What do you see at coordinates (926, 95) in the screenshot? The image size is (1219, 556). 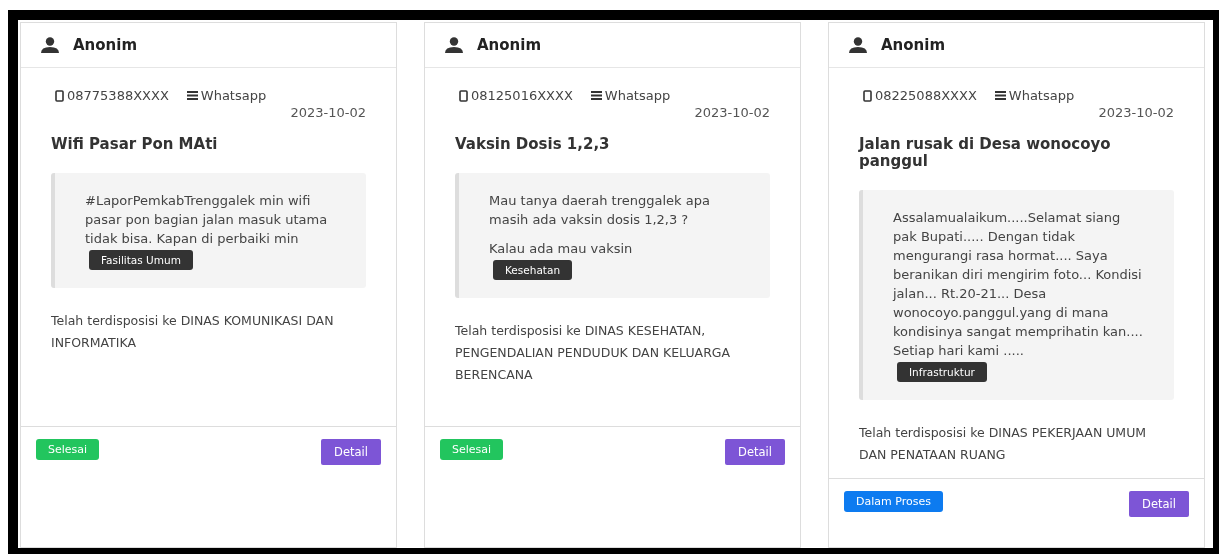 I see `phone-number: 08225088XXXX` at bounding box center [926, 95].